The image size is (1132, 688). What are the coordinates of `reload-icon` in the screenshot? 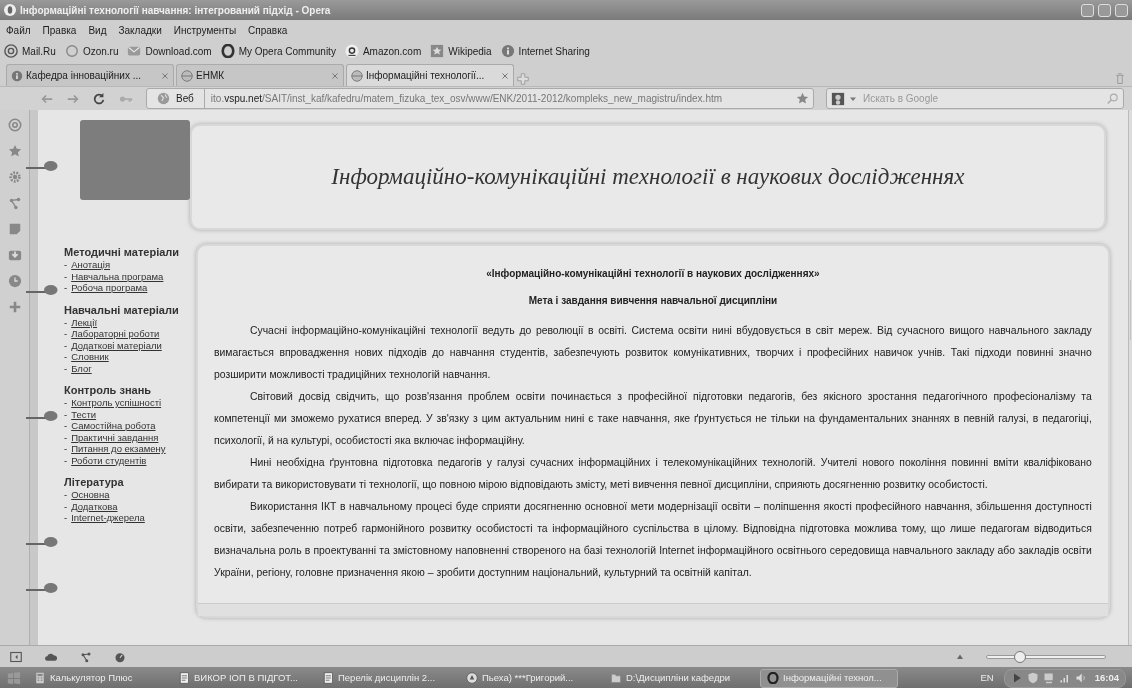 It's located at (99, 98).